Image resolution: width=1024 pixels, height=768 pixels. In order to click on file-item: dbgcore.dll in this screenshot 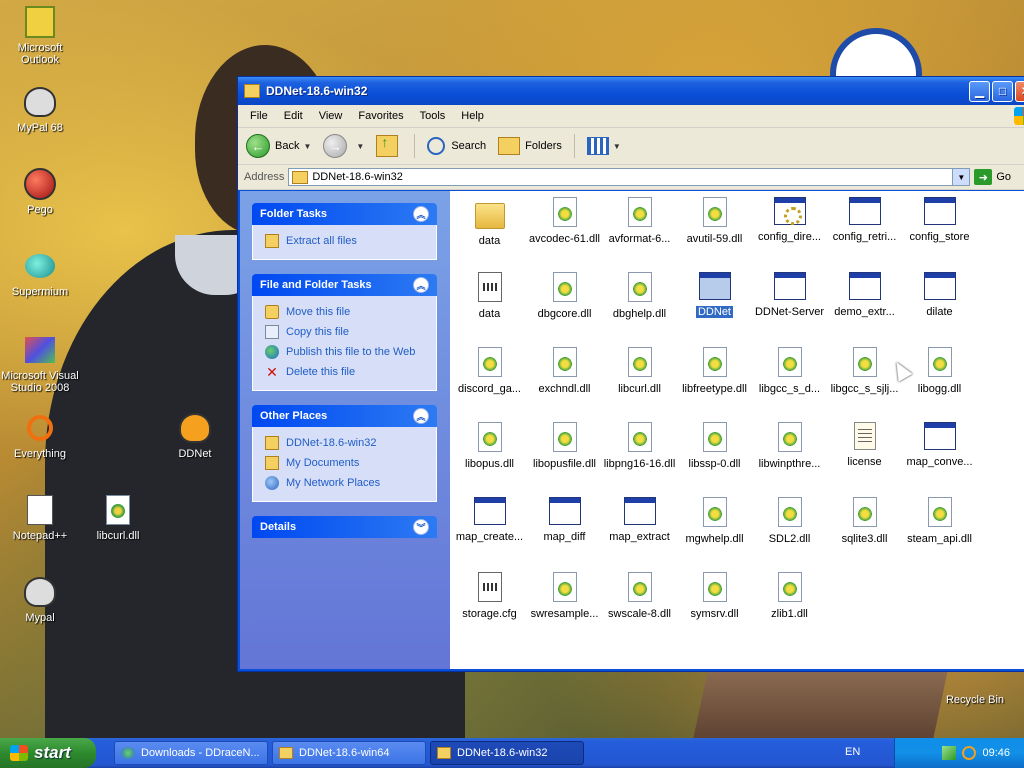, I will do `click(564, 296)`.